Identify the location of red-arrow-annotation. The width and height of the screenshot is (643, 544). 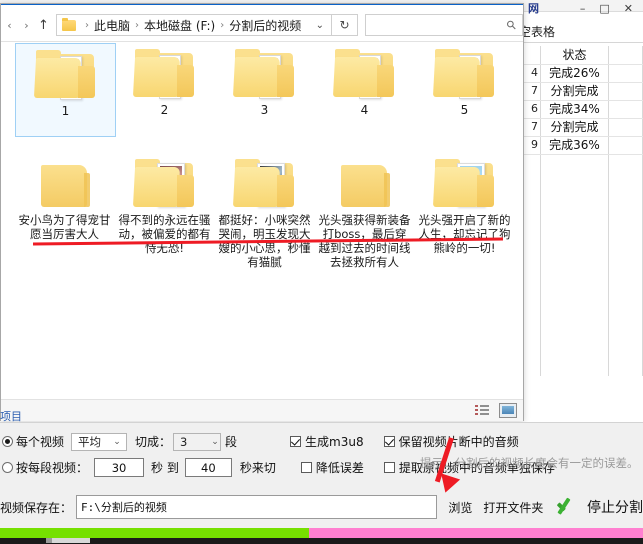
(455, 464).